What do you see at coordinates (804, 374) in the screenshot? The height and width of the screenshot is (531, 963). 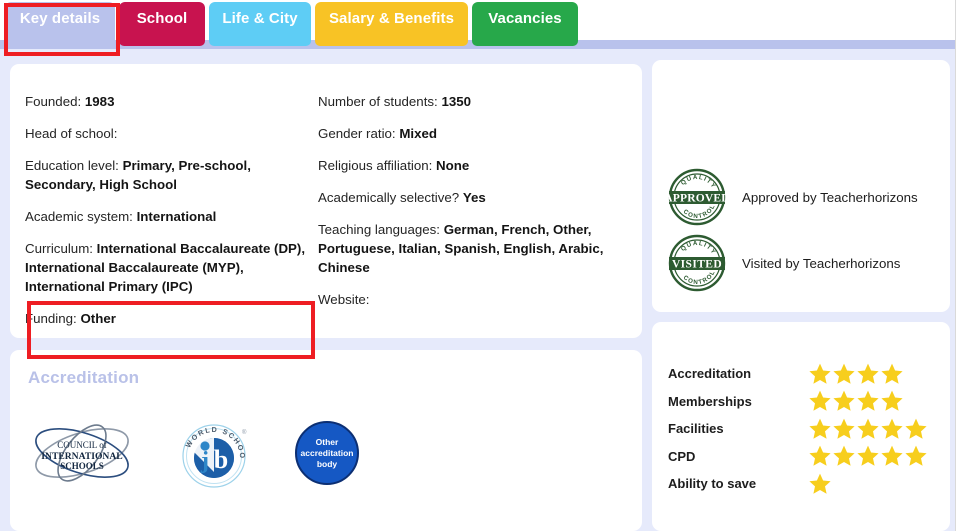 I see `rating-row: Accreditation` at bounding box center [804, 374].